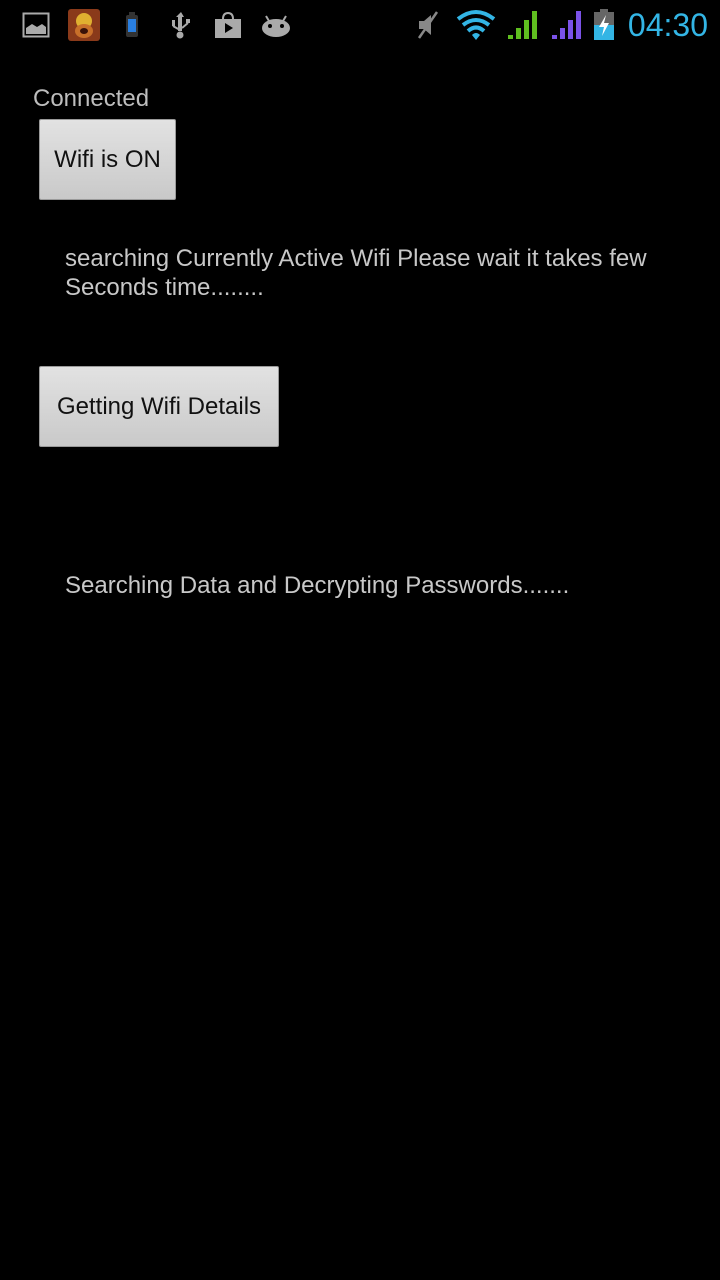  Describe the element at coordinates (132, 25) in the screenshot. I see `battery-widget-icon` at that location.